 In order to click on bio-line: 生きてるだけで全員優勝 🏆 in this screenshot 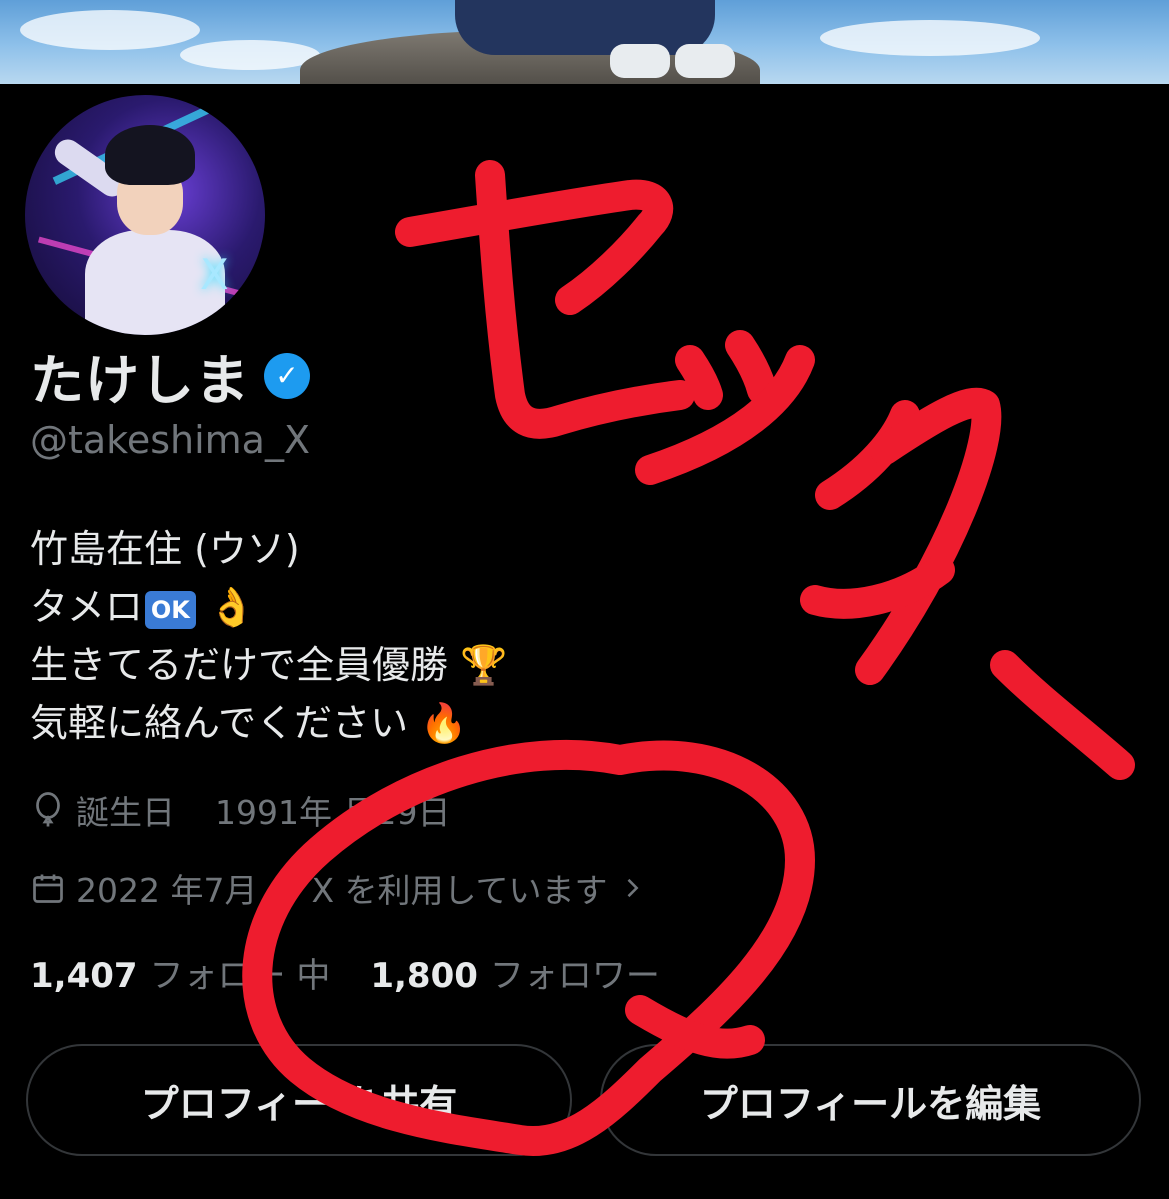, I will do `click(268, 665)`.